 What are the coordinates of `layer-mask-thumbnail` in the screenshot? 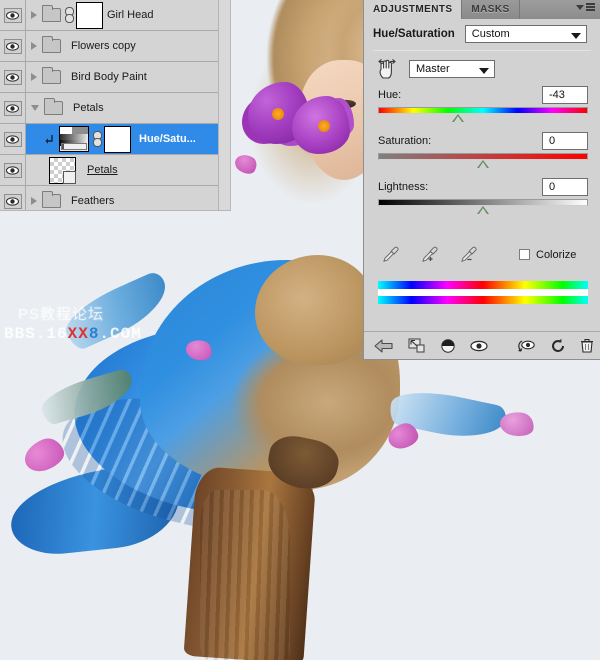 It's located at (117, 139).